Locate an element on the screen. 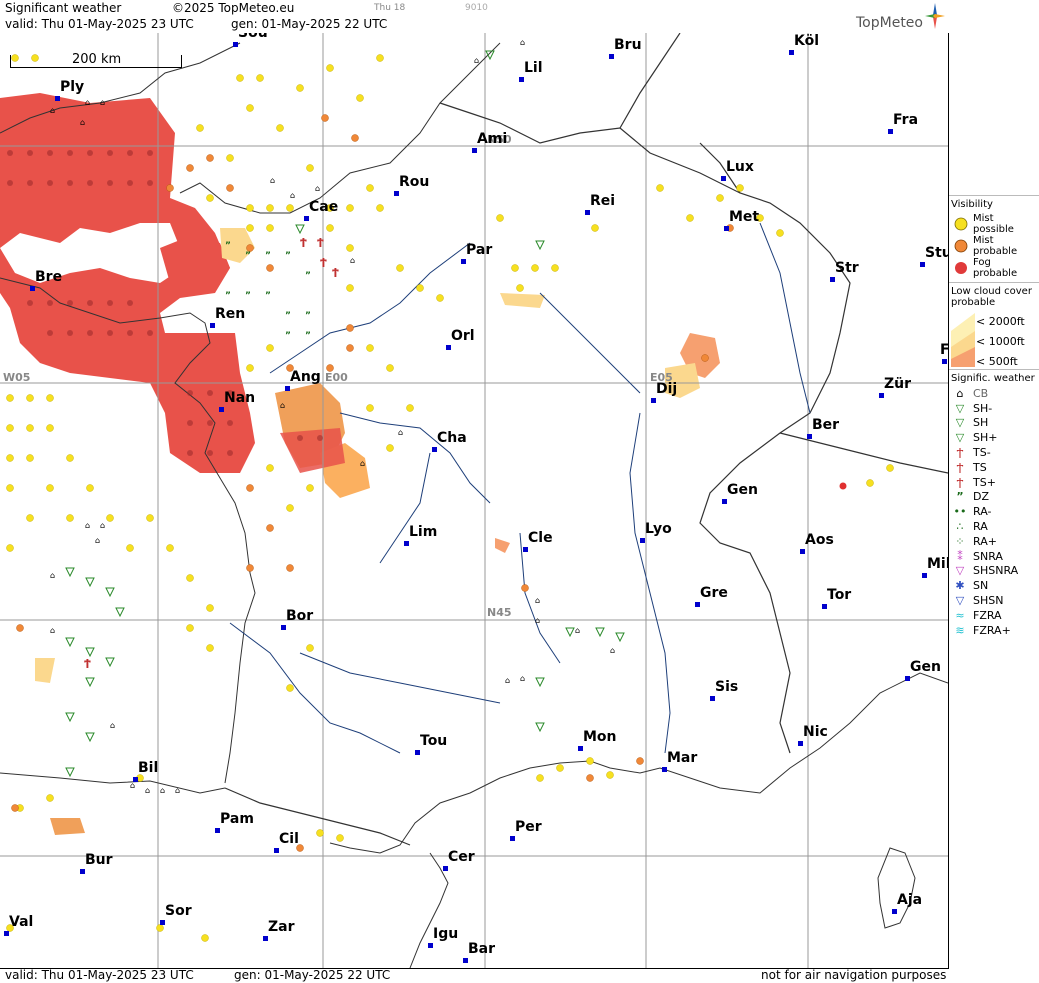 The image size is (1039, 983). city-label: F is located at coordinates (944, 350).